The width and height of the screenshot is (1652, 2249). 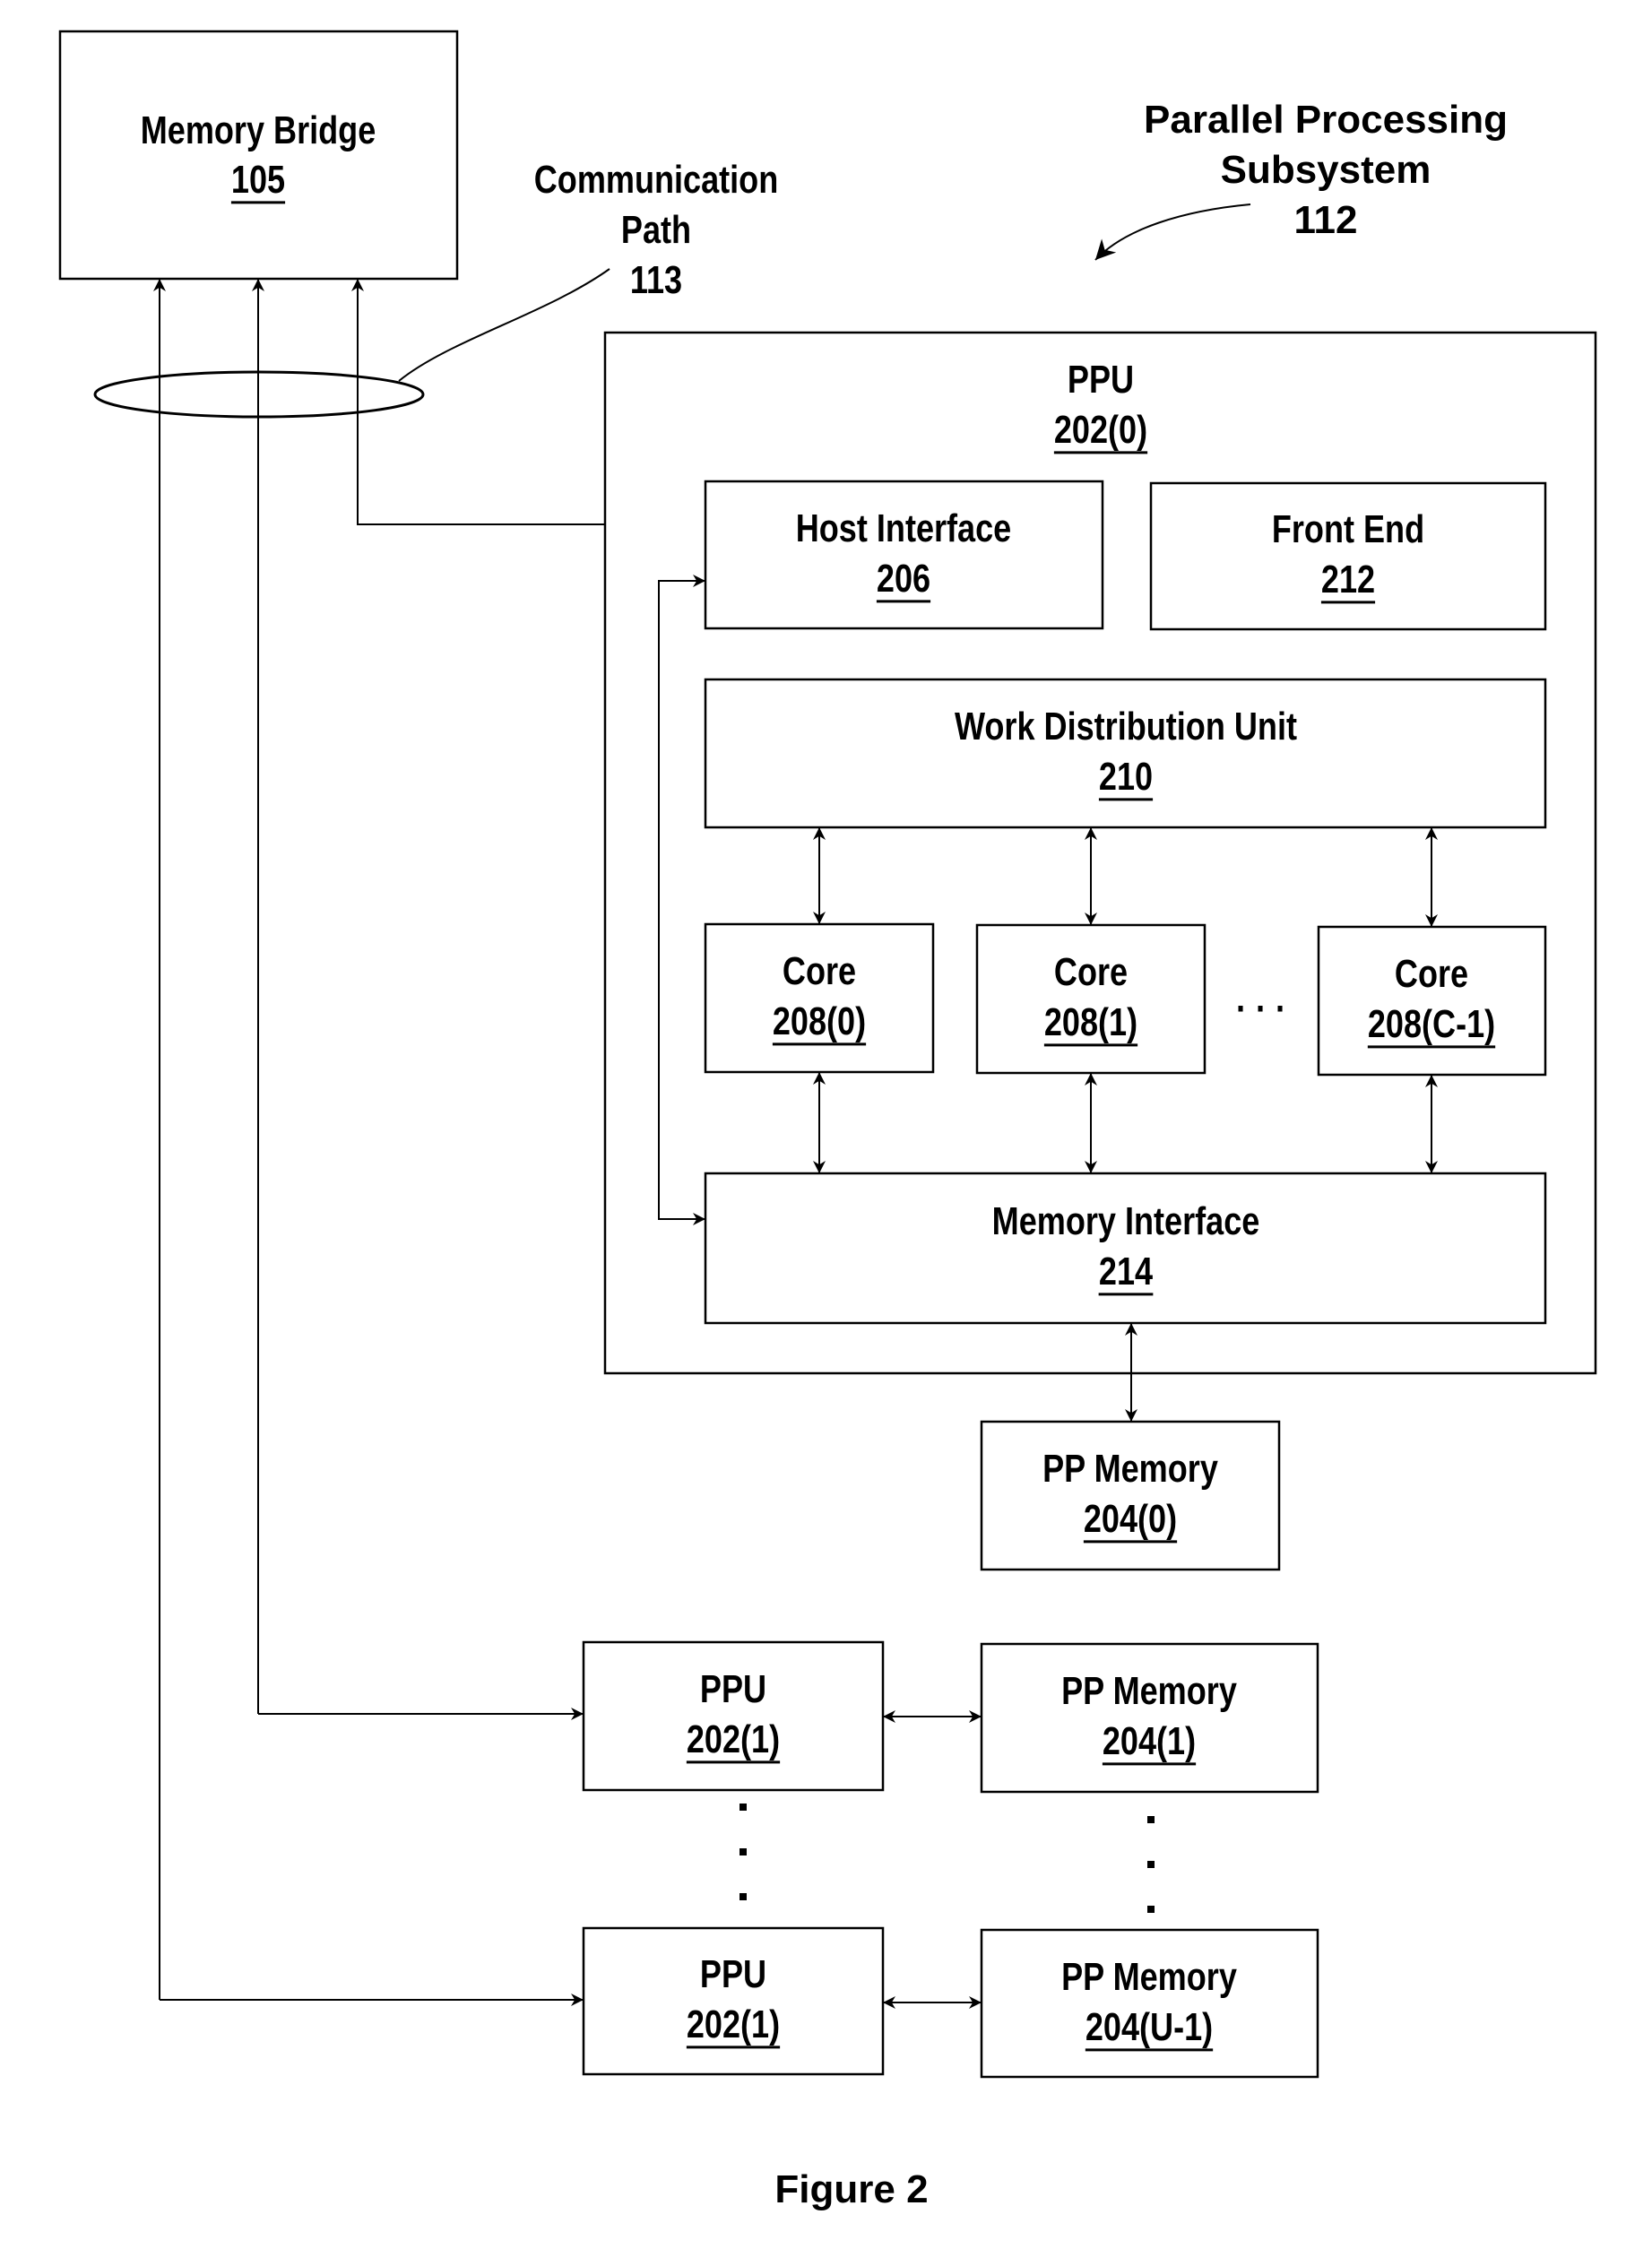 What do you see at coordinates (656, 230) in the screenshot?
I see `communication-path-line-2: Path` at bounding box center [656, 230].